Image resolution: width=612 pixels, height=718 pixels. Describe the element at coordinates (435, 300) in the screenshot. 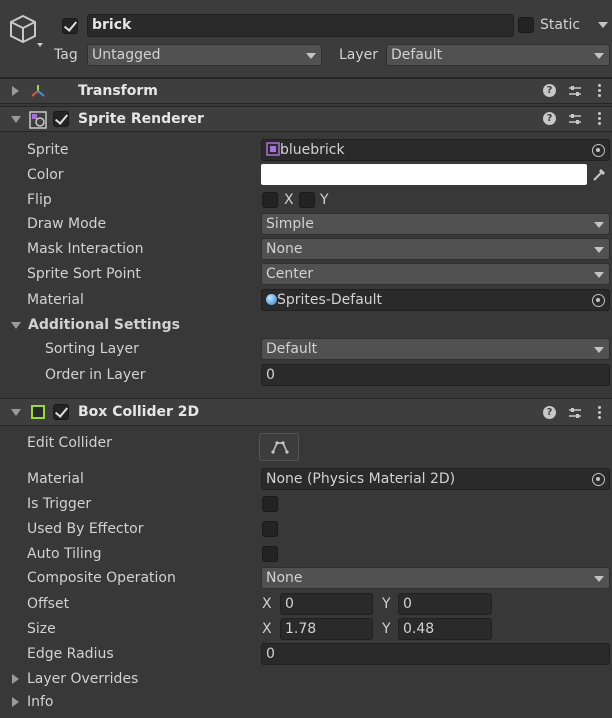

I see `material-field: Sprites-Default` at that location.